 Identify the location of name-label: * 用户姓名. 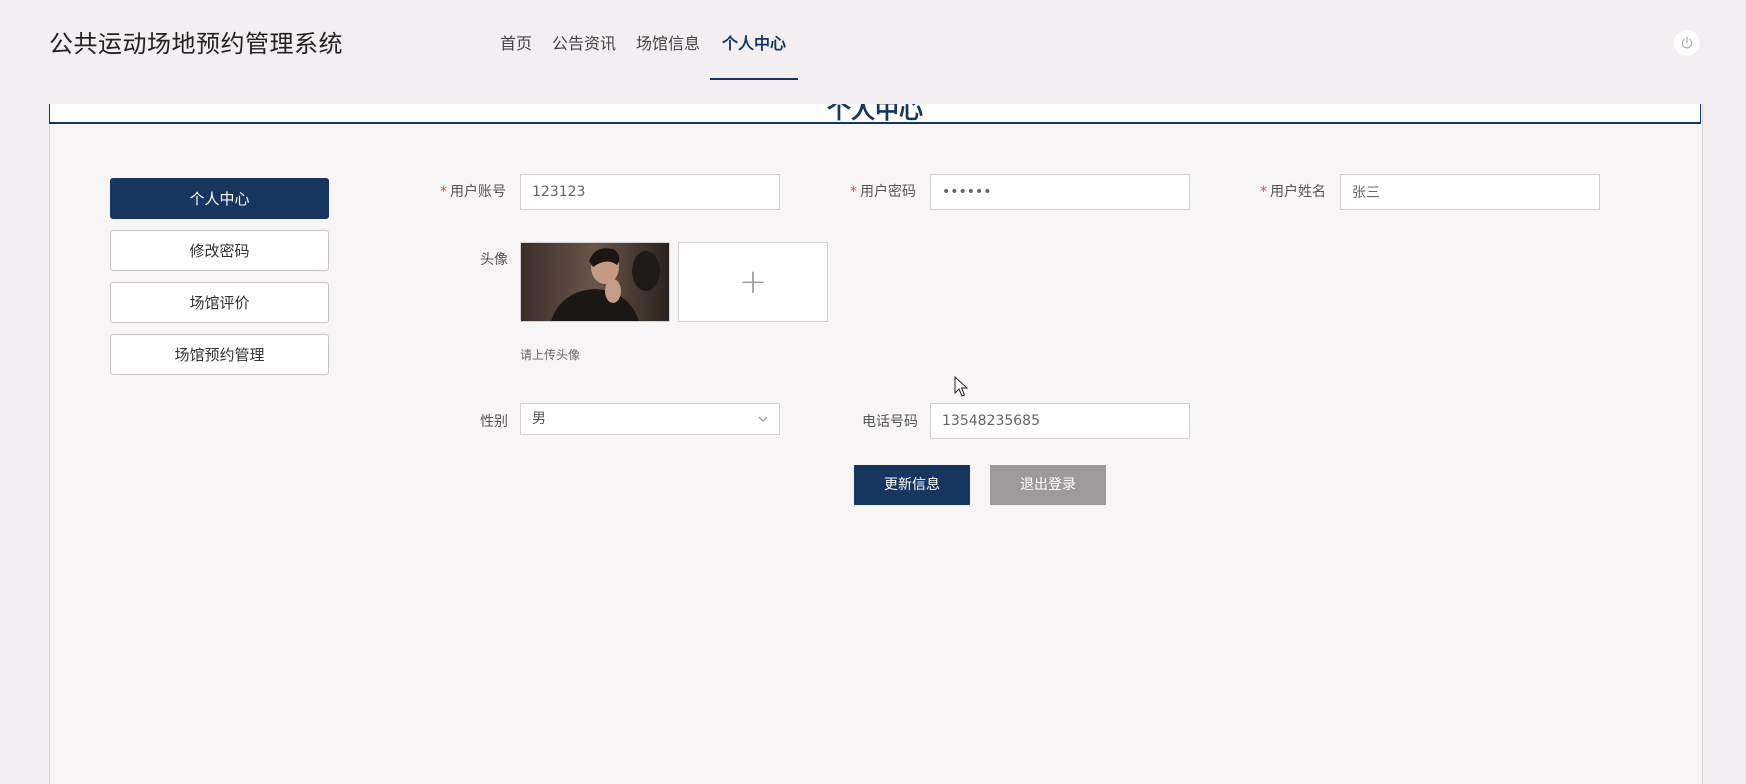
(1293, 191).